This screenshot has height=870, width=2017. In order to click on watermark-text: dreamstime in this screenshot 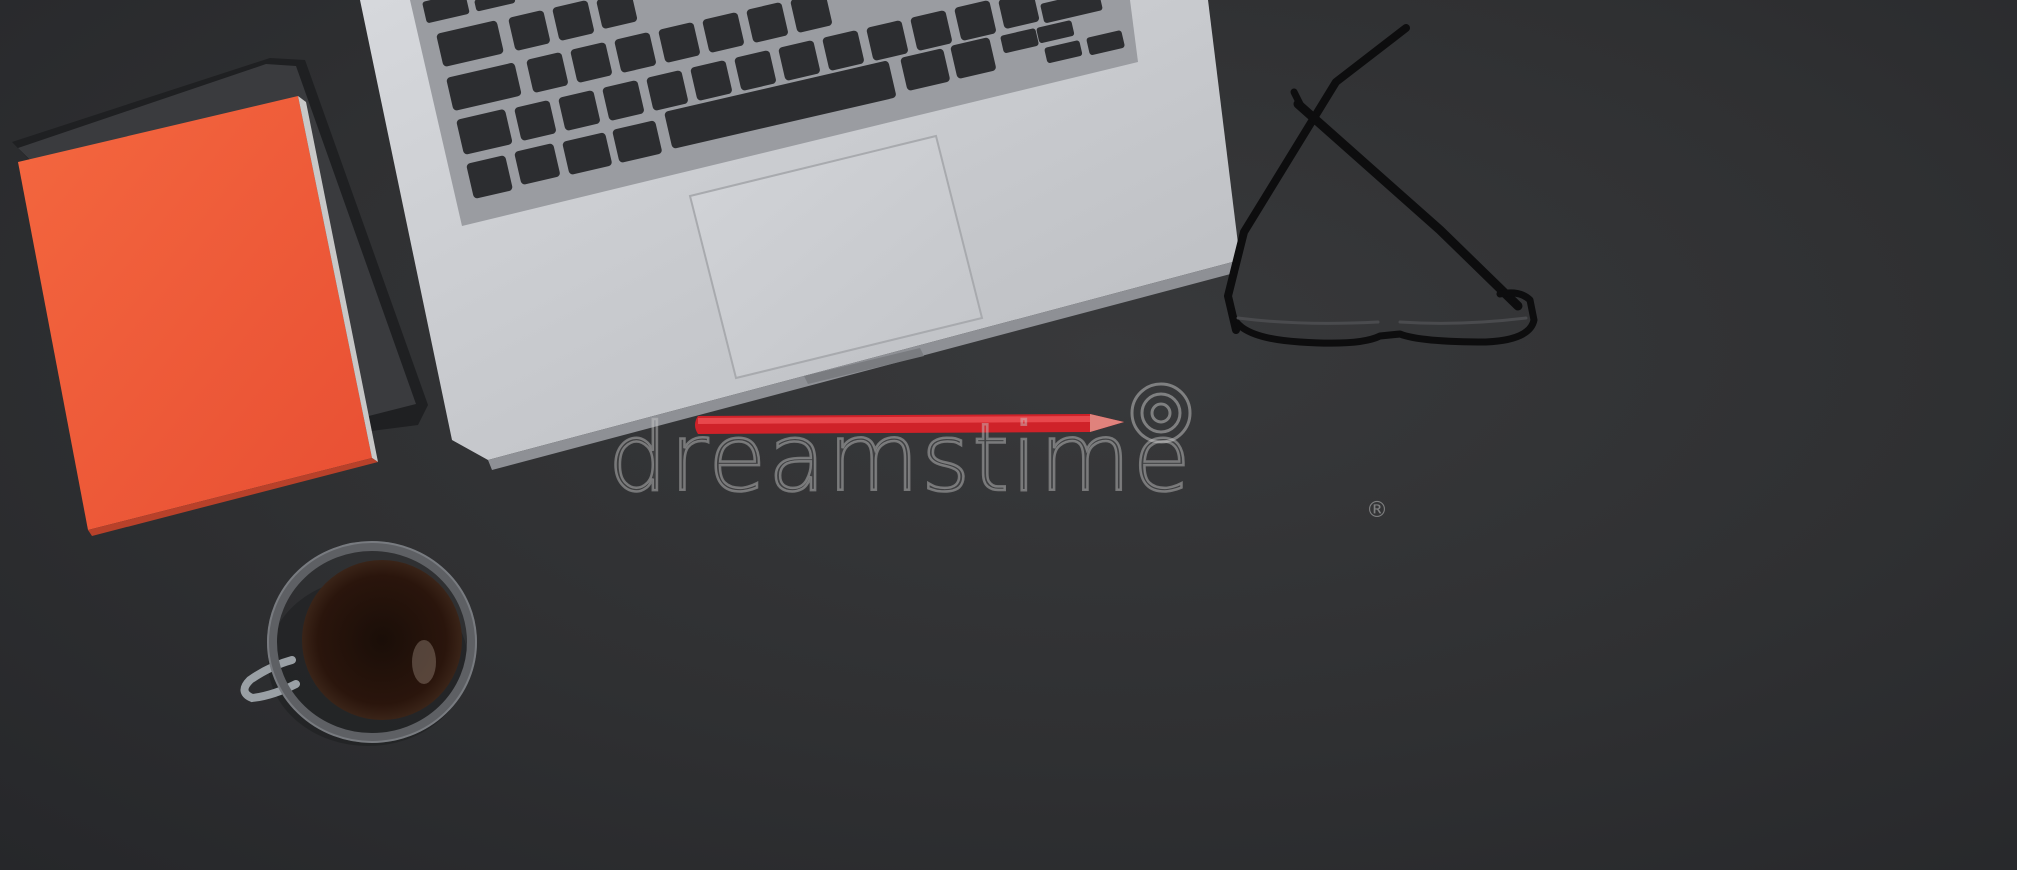, I will do `click(900, 458)`.